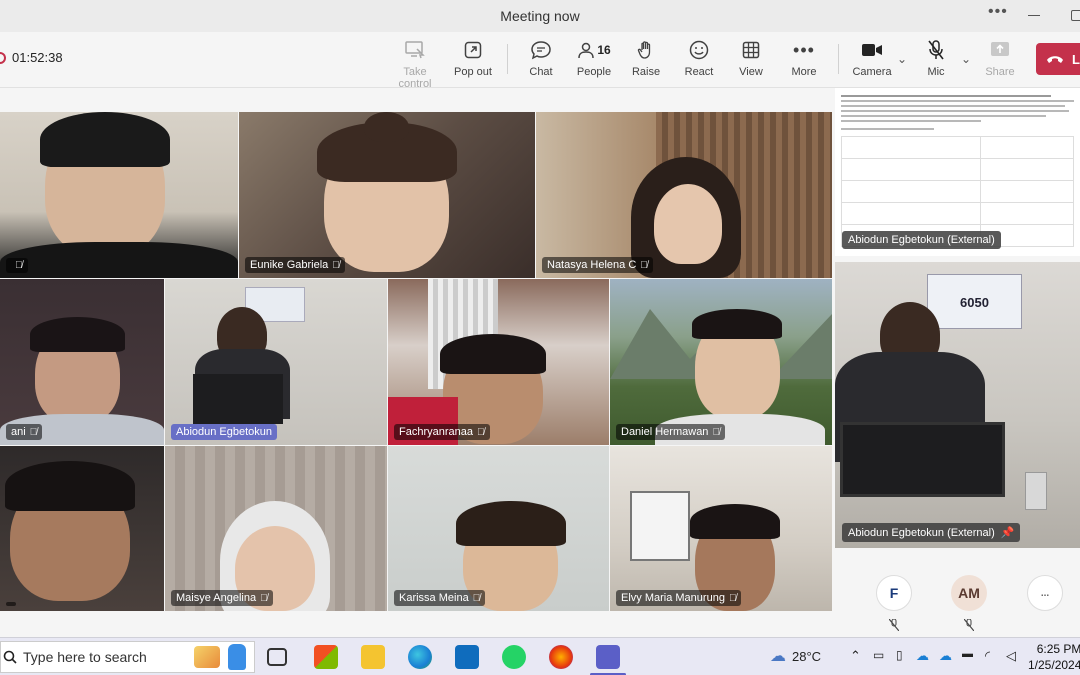 The image size is (1080, 675). I want to click on pop-out-label: Pop out, so click(473, 72).